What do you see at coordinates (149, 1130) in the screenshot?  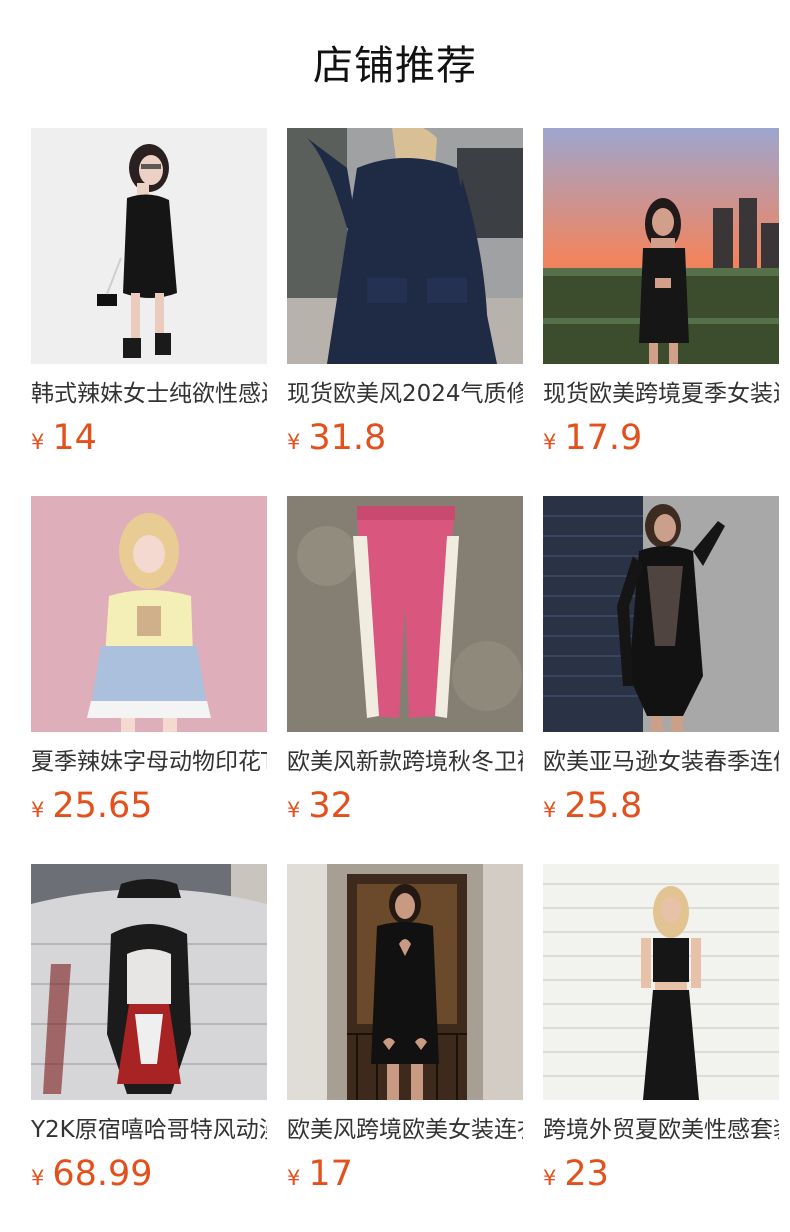 I see `product-name: Y2K原宿嘻哈哥特风动漫毛衣` at bounding box center [149, 1130].